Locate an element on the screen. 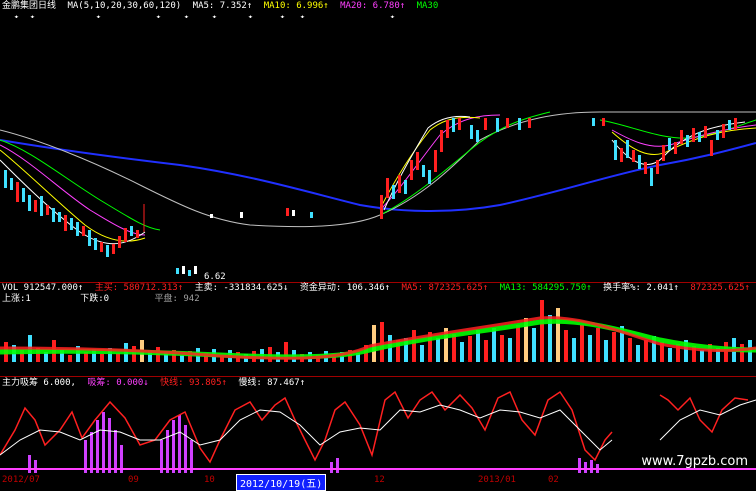 The width and height of the screenshot is (756, 491). indicator-name: 主力吸筹 6.000, is located at coordinates (39, 383).